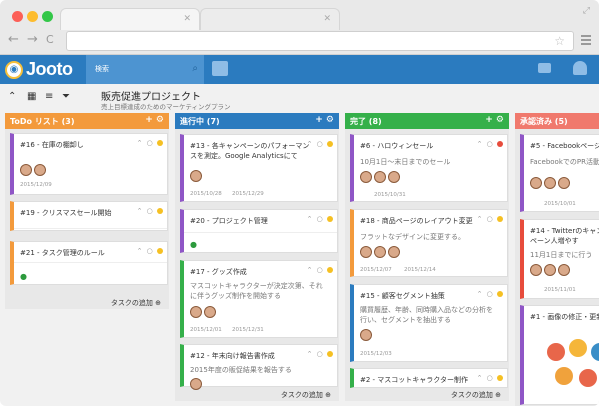 The height and width of the screenshot is (406, 599). Describe the element at coordinates (145, 69) in the screenshot. I see `search-box: 検索 ⌕` at that location.